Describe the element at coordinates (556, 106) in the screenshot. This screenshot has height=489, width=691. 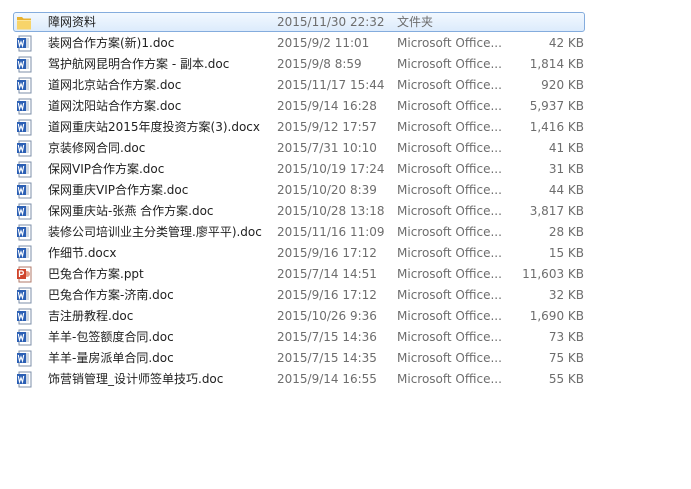
I see `file-size: 5,937 KB` at that location.